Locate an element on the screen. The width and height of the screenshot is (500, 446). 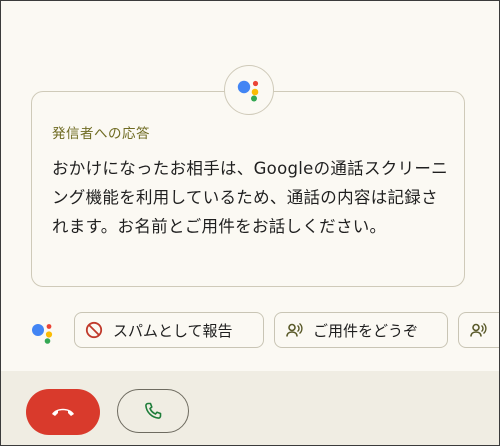
report-spam-button: スパムとして報告 is located at coordinates (169, 330).